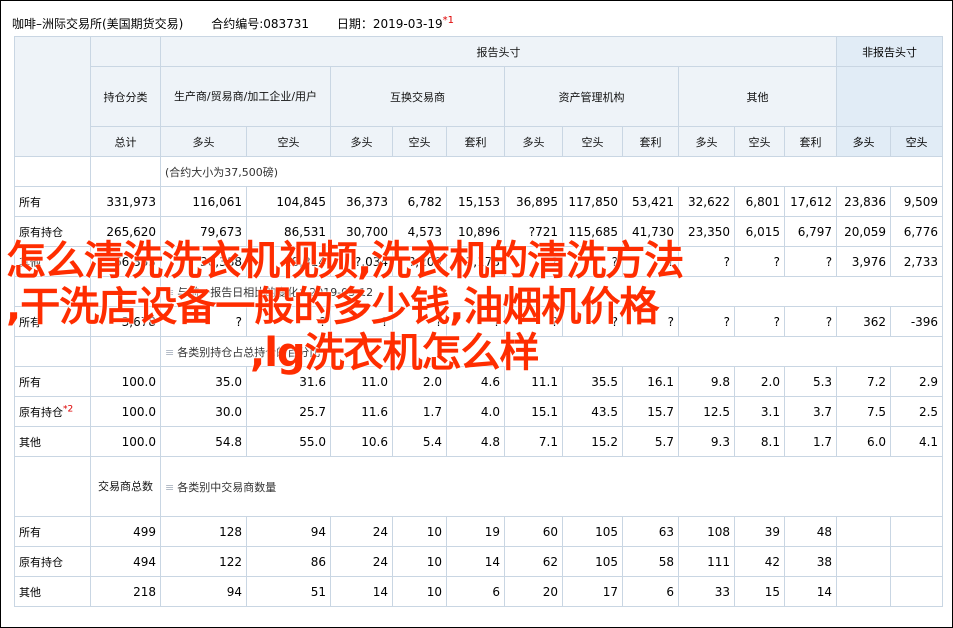  What do you see at coordinates (706, 141) in the screenshot?
I see `subheader-other-long: 多头` at bounding box center [706, 141].